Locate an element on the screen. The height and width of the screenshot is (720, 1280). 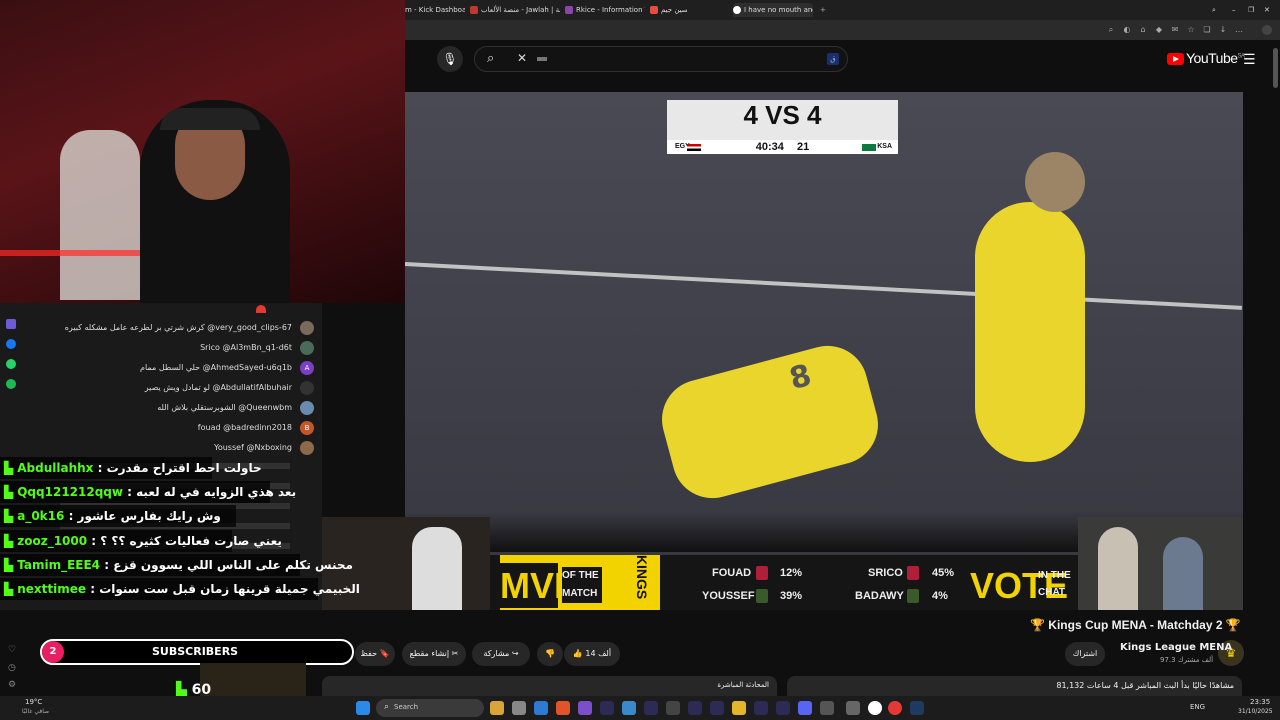
new-tab-icon: + is located at coordinates (825, 10).